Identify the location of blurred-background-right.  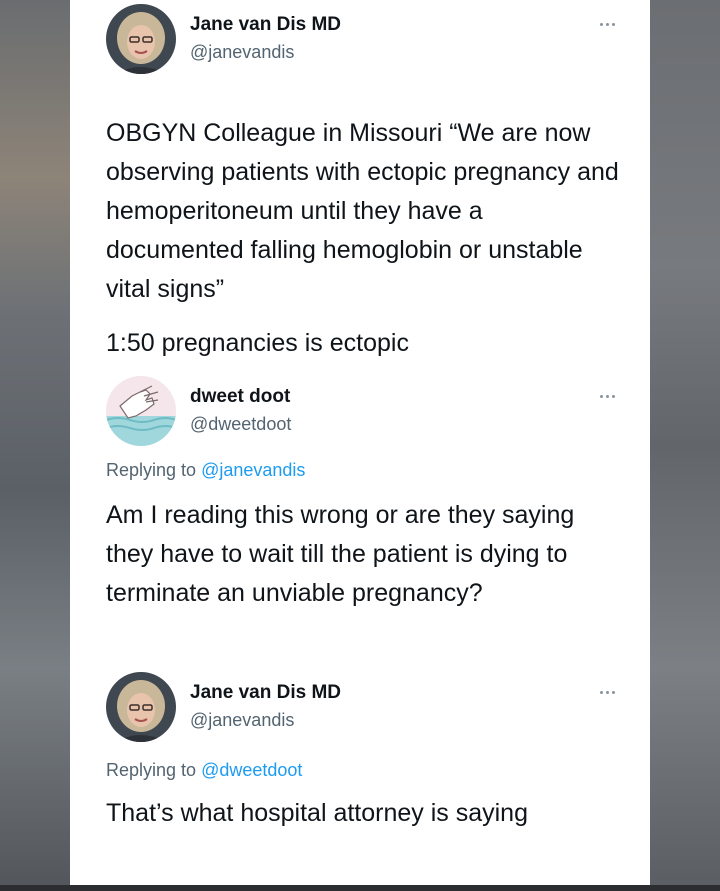
(685, 445).